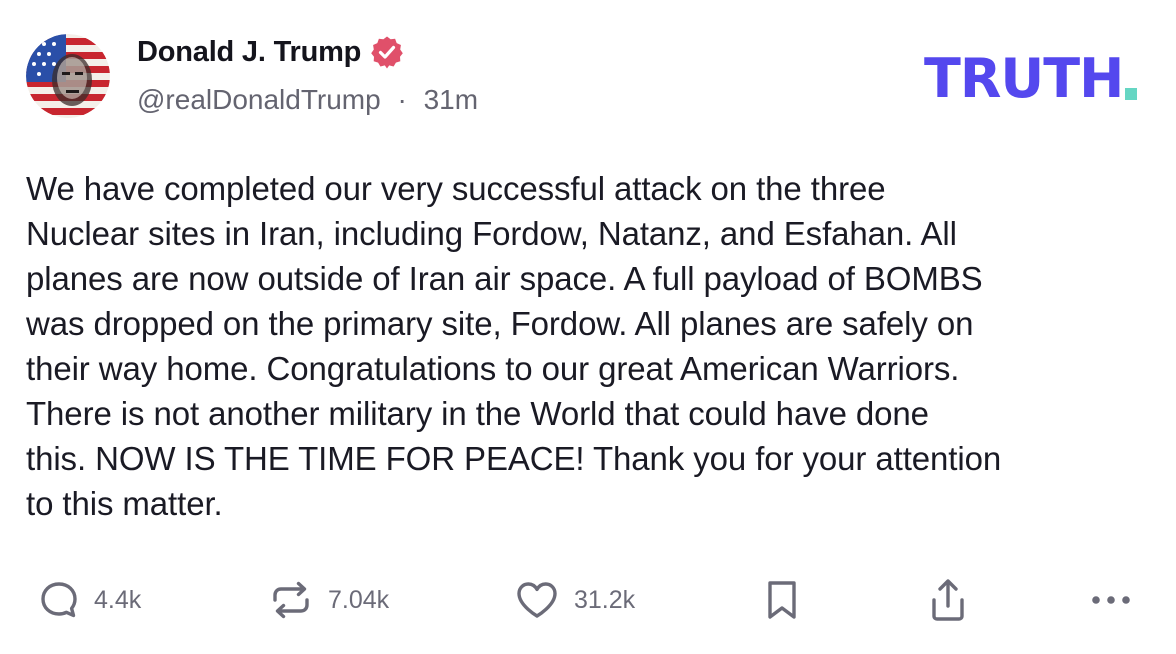 This screenshot has height=654, width=1176. What do you see at coordinates (605, 599) in the screenshot?
I see `like-count: 31.2k` at bounding box center [605, 599].